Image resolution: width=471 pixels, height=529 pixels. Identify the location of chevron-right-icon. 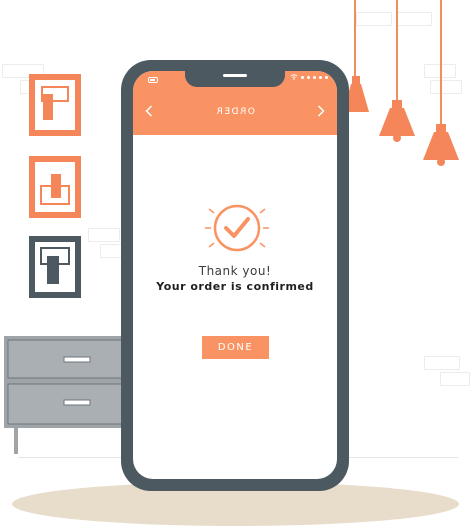
(321, 111).